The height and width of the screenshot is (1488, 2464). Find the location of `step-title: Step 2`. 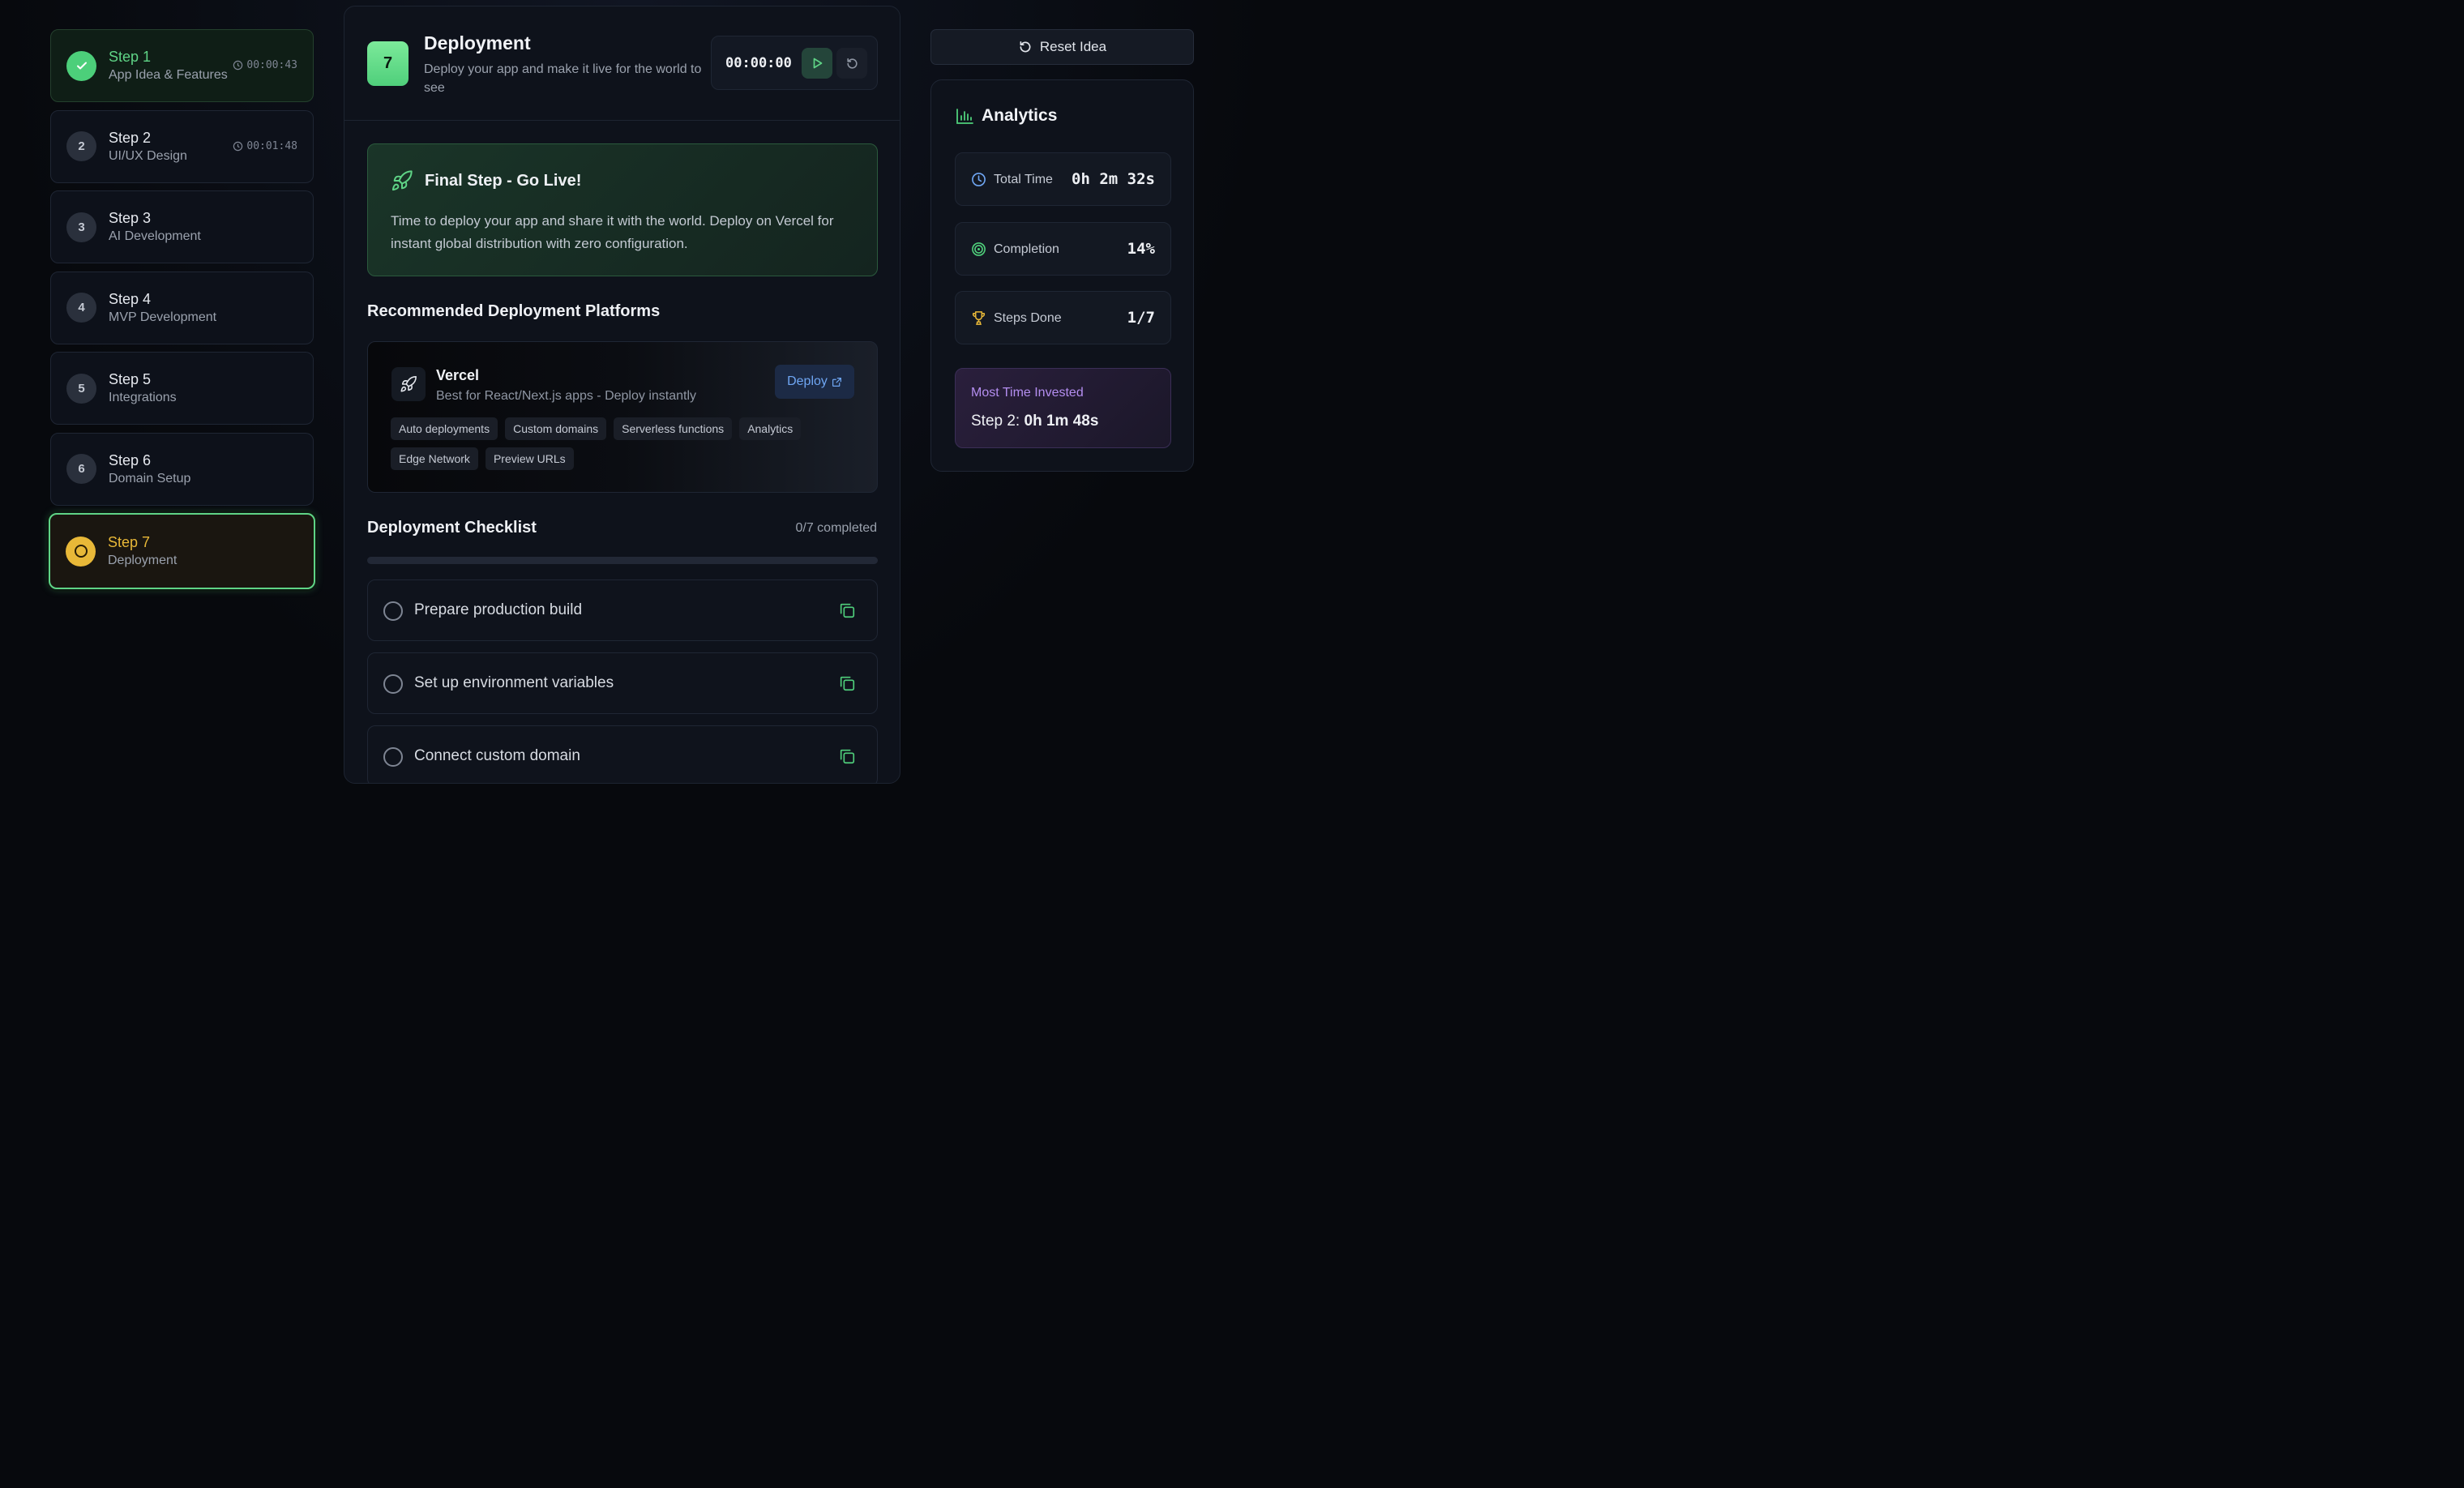

step-title: Step 2 is located at coordinates (130, 137).